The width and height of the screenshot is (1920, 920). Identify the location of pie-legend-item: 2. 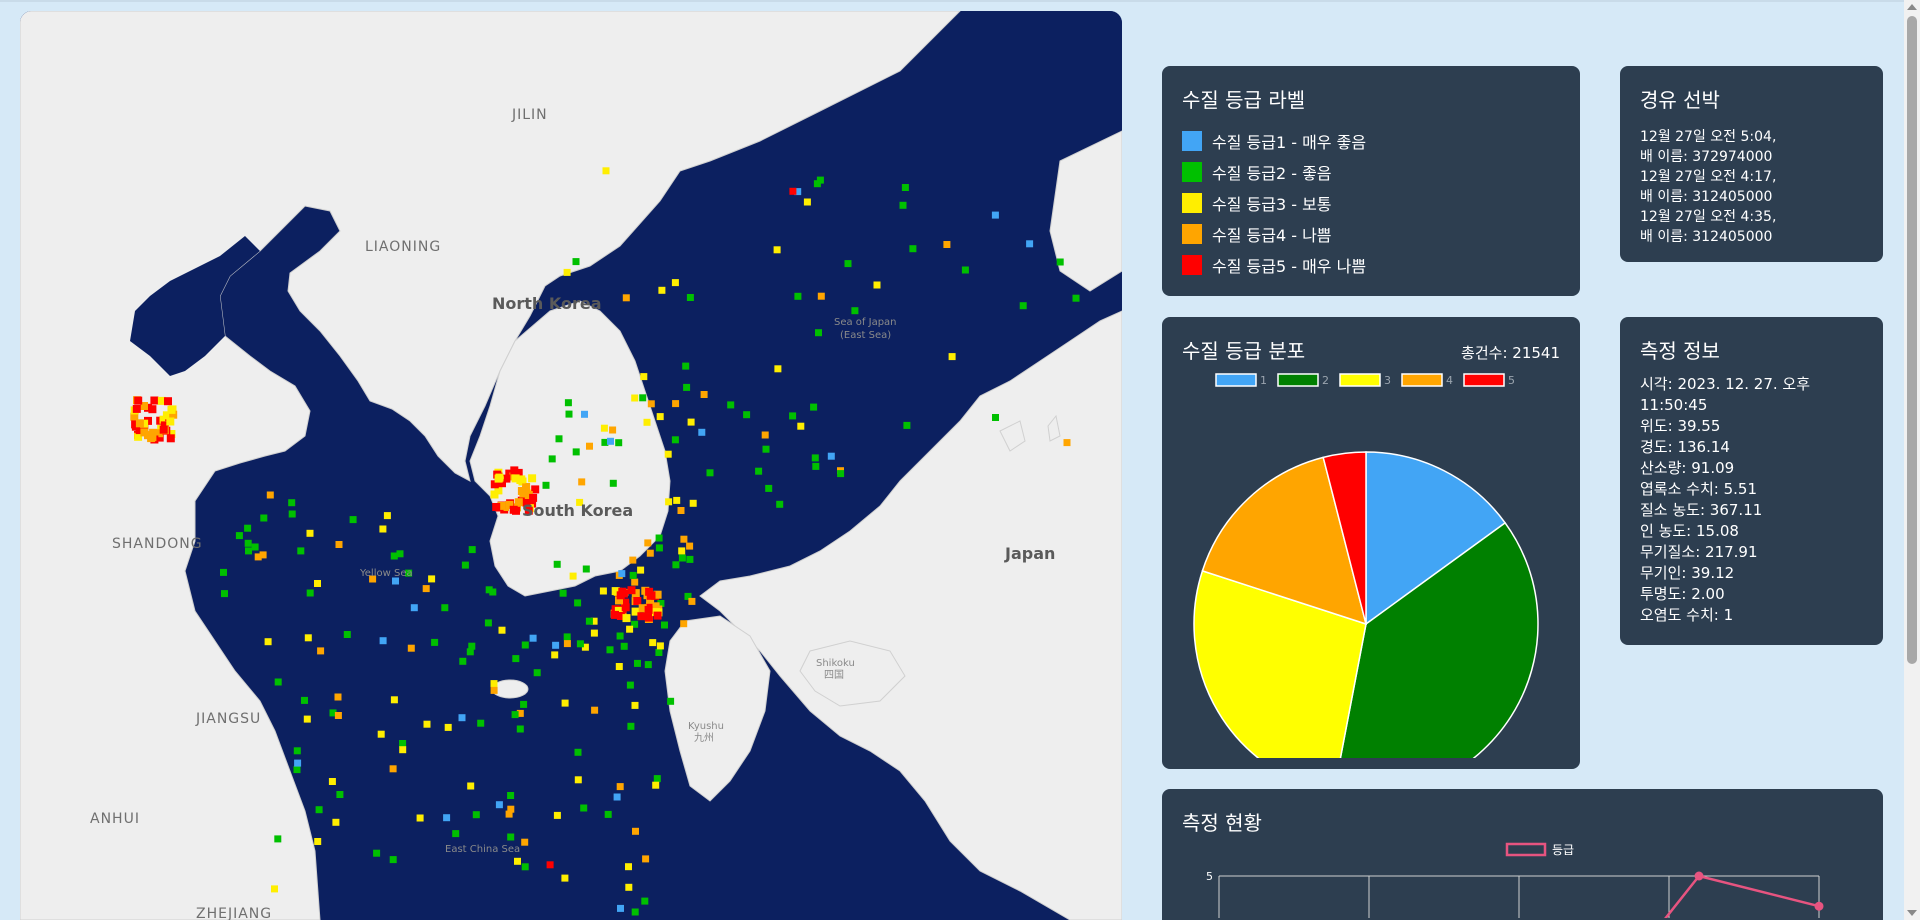
(1303, 380).